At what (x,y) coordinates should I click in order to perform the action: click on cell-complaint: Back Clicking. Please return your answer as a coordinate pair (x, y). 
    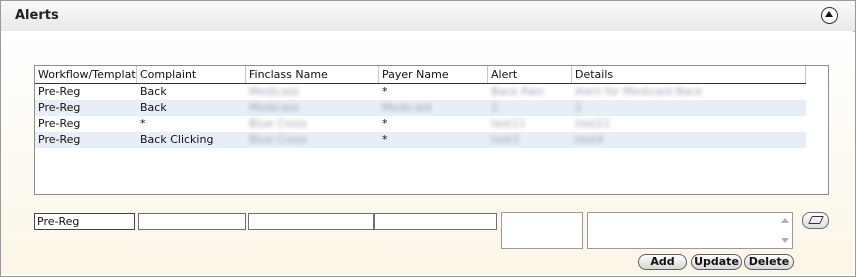
    Looking at the image, I should click on (177, 139).